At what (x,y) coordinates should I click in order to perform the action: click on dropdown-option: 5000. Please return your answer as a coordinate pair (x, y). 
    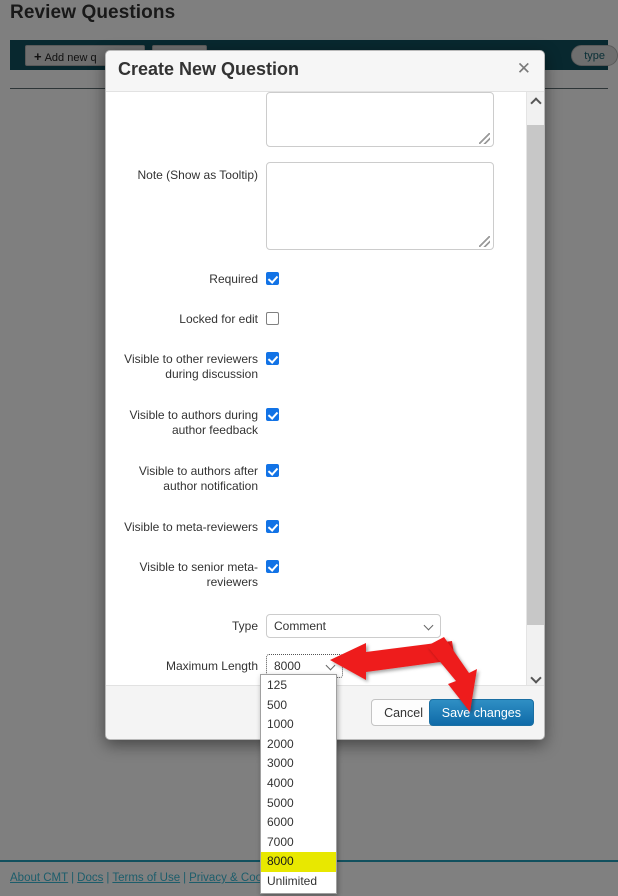
    Looking at the image, I should click on (298, 804).